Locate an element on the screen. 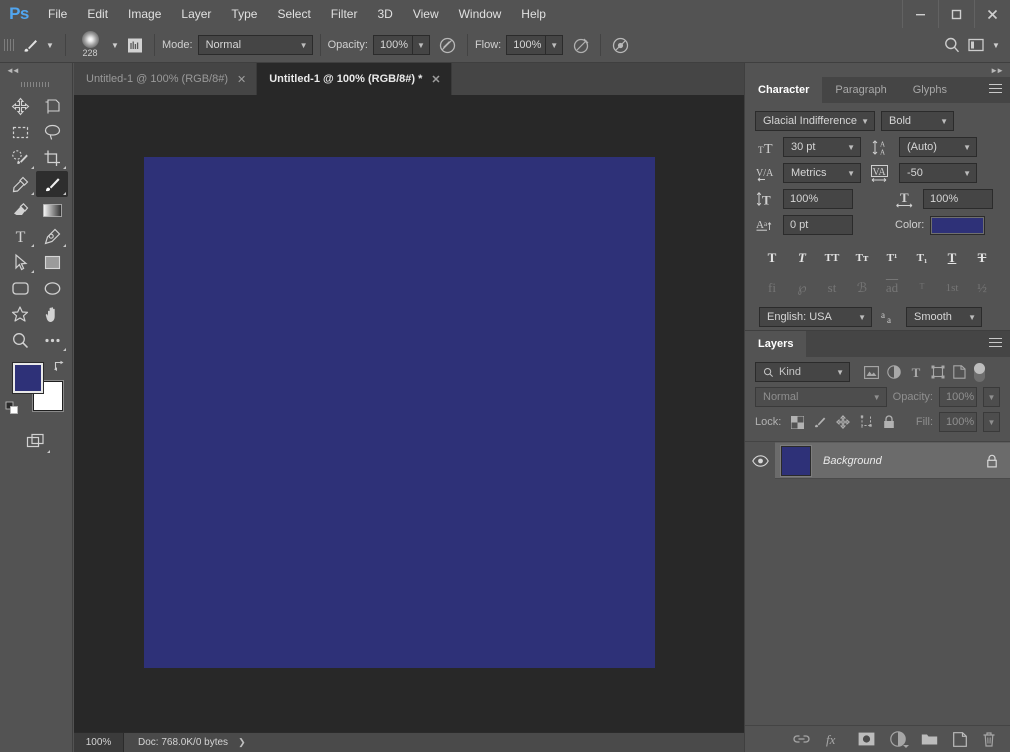 The image size is (1010, 752). layer-filter-kind-select: Kind ▼ is located at coordinates (802, 372).